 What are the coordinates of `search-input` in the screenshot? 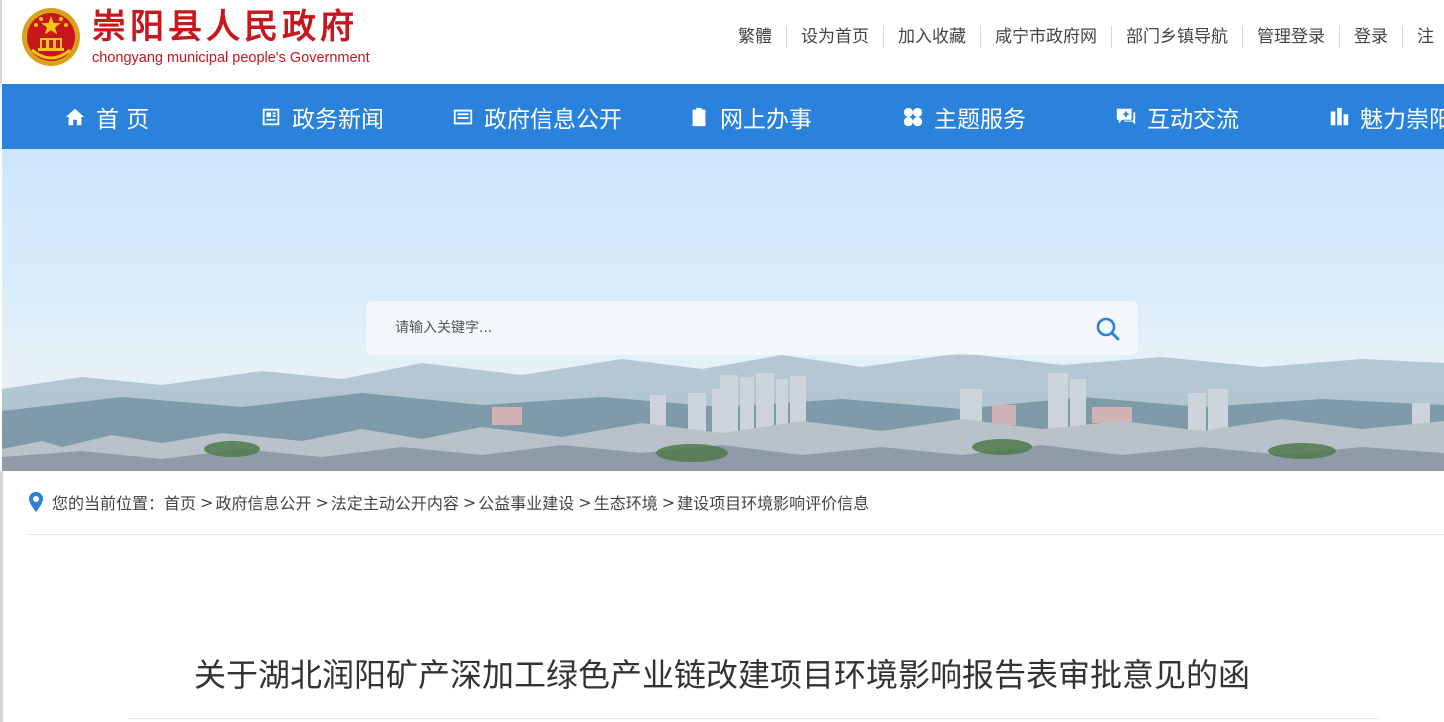 It's located at (752, 328).